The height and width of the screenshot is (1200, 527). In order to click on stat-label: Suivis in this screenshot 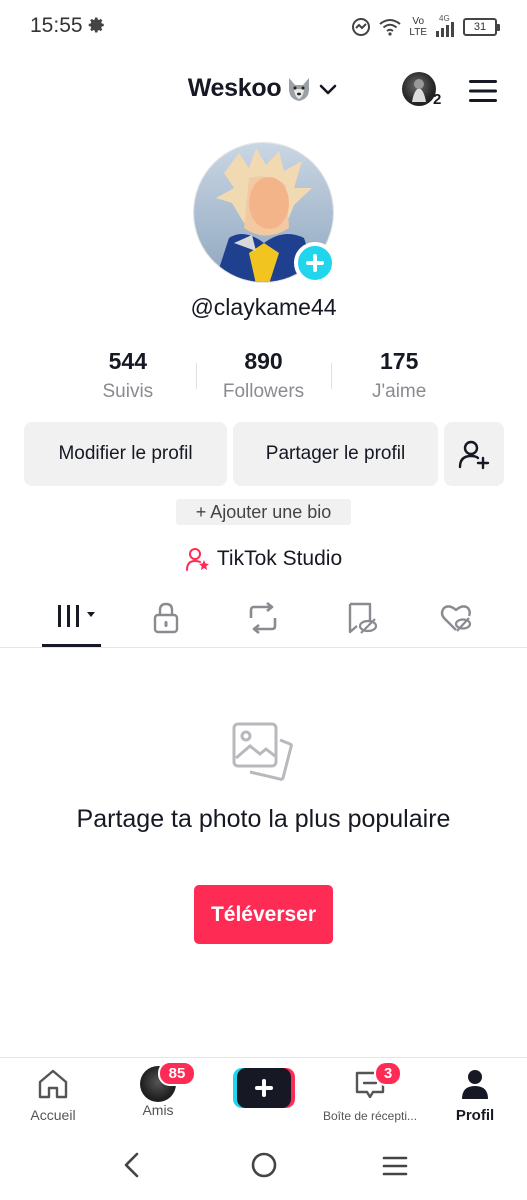, I will do `click(128, 391)`.